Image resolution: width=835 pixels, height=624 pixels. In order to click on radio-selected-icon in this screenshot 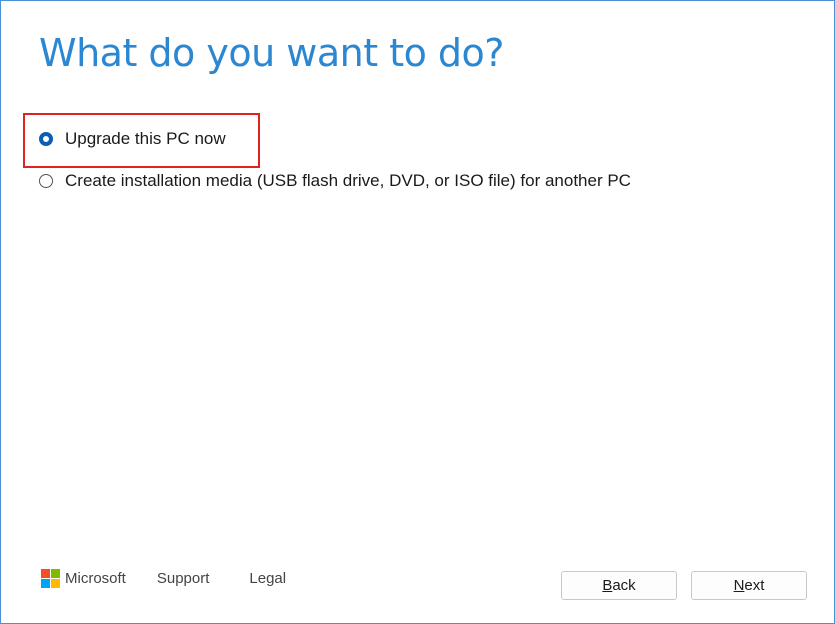, I will do `click(46, 139)`.